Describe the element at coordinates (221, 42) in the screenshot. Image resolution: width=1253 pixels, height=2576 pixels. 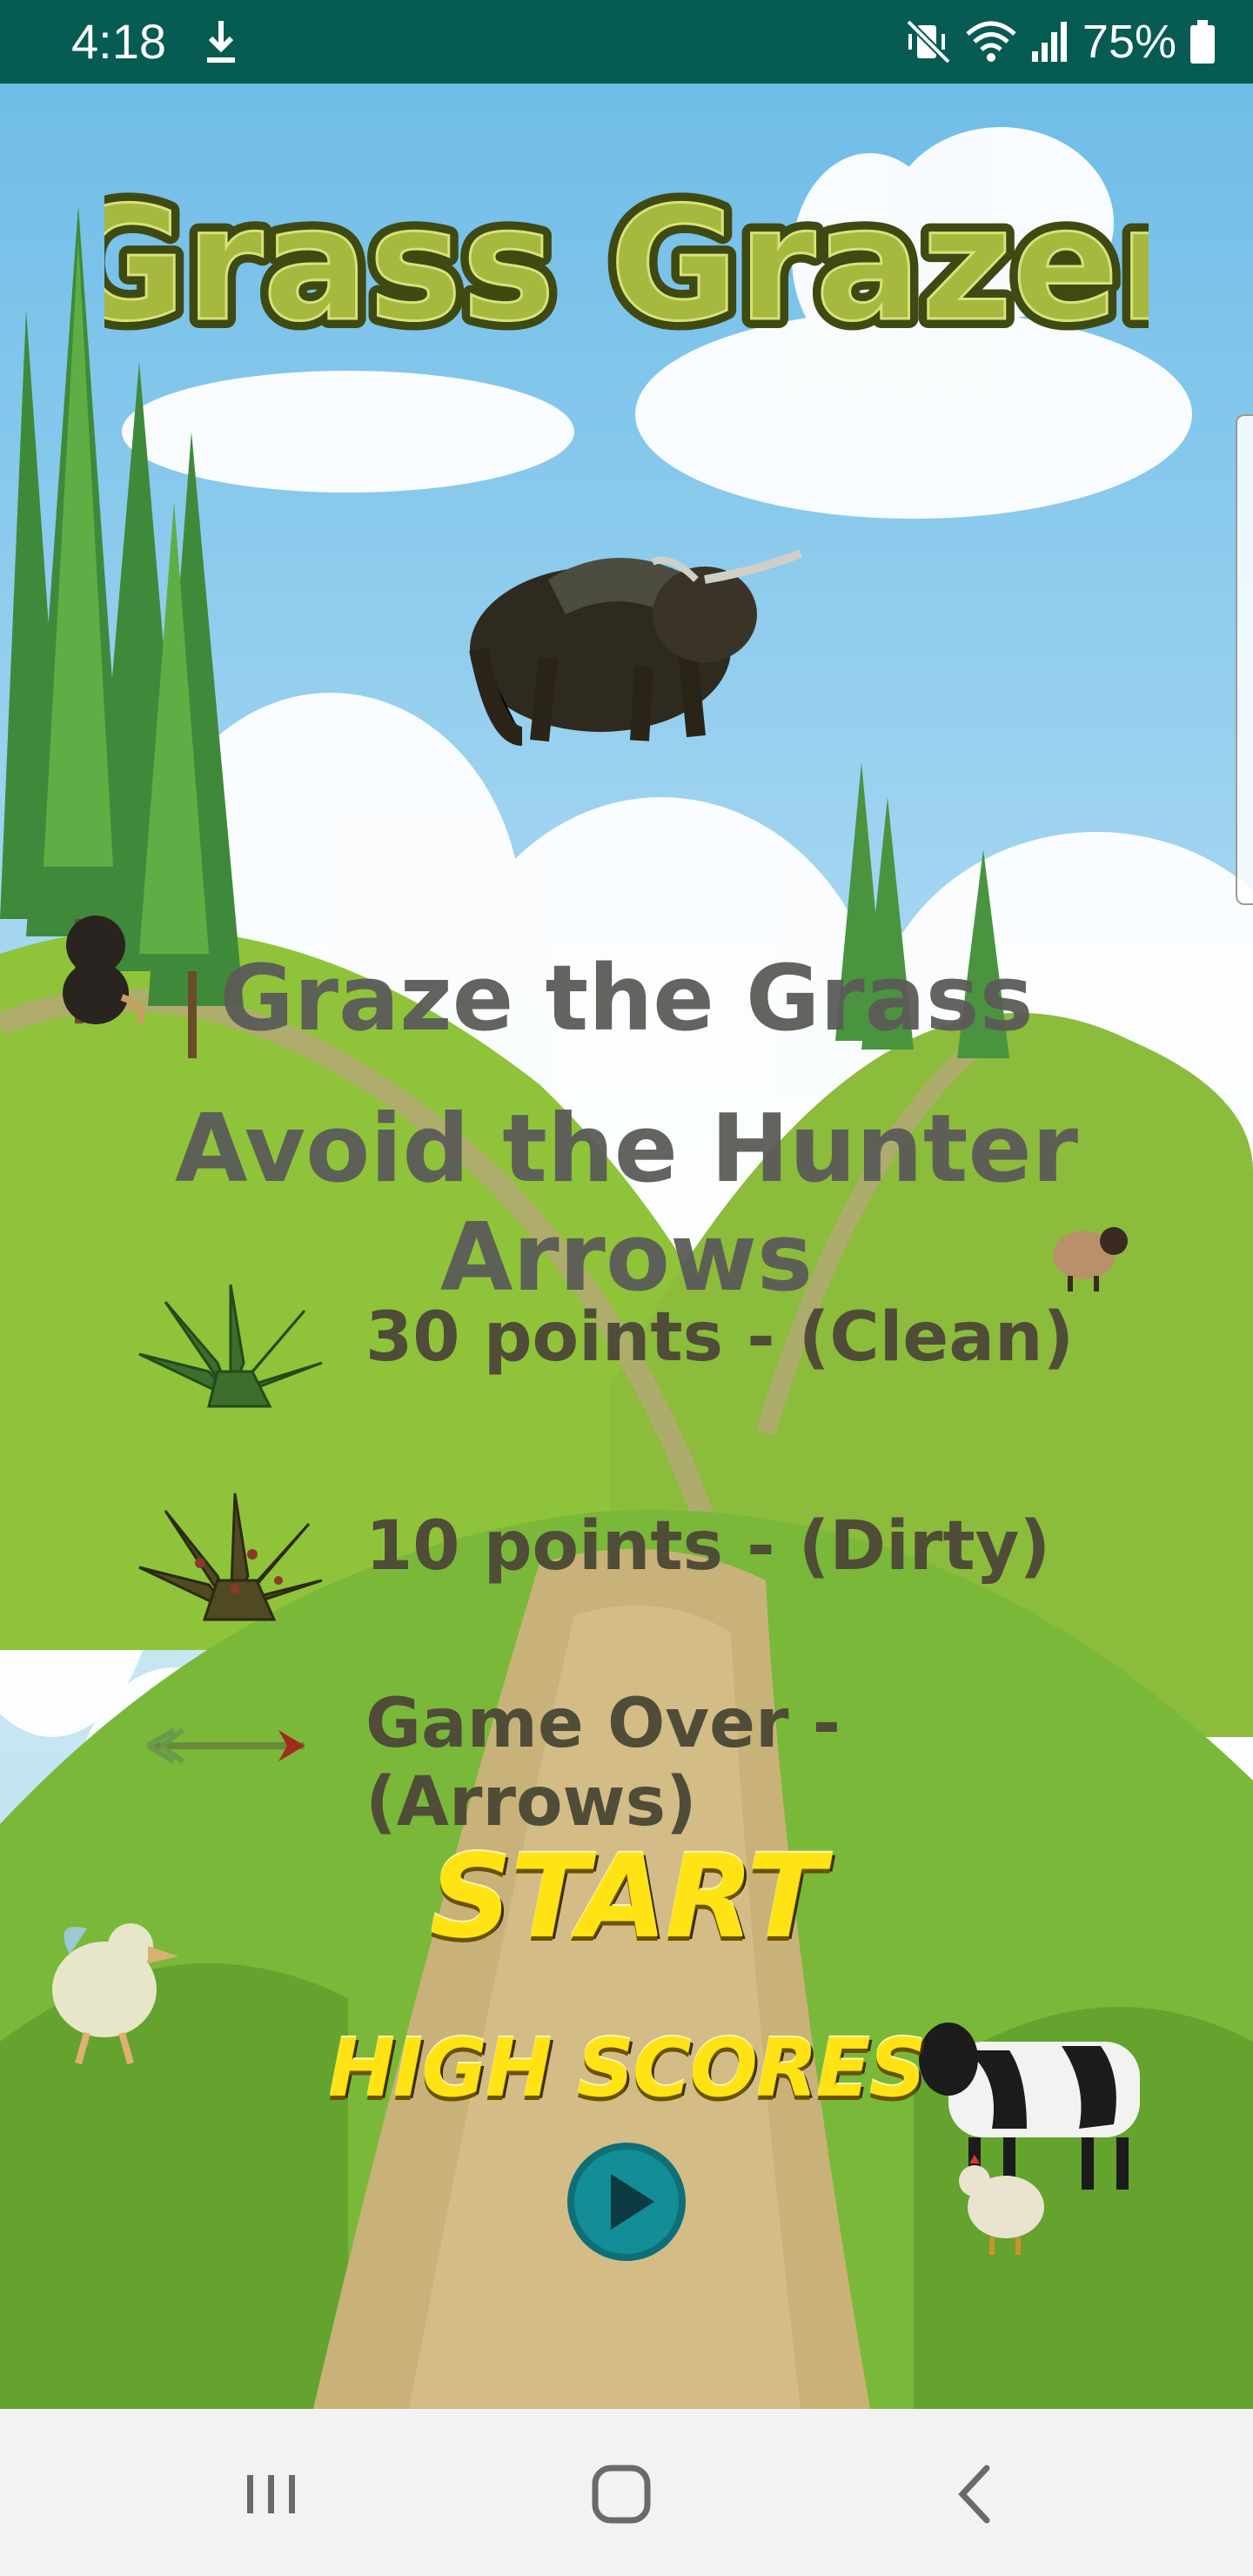
I see `download-icon` at that location.